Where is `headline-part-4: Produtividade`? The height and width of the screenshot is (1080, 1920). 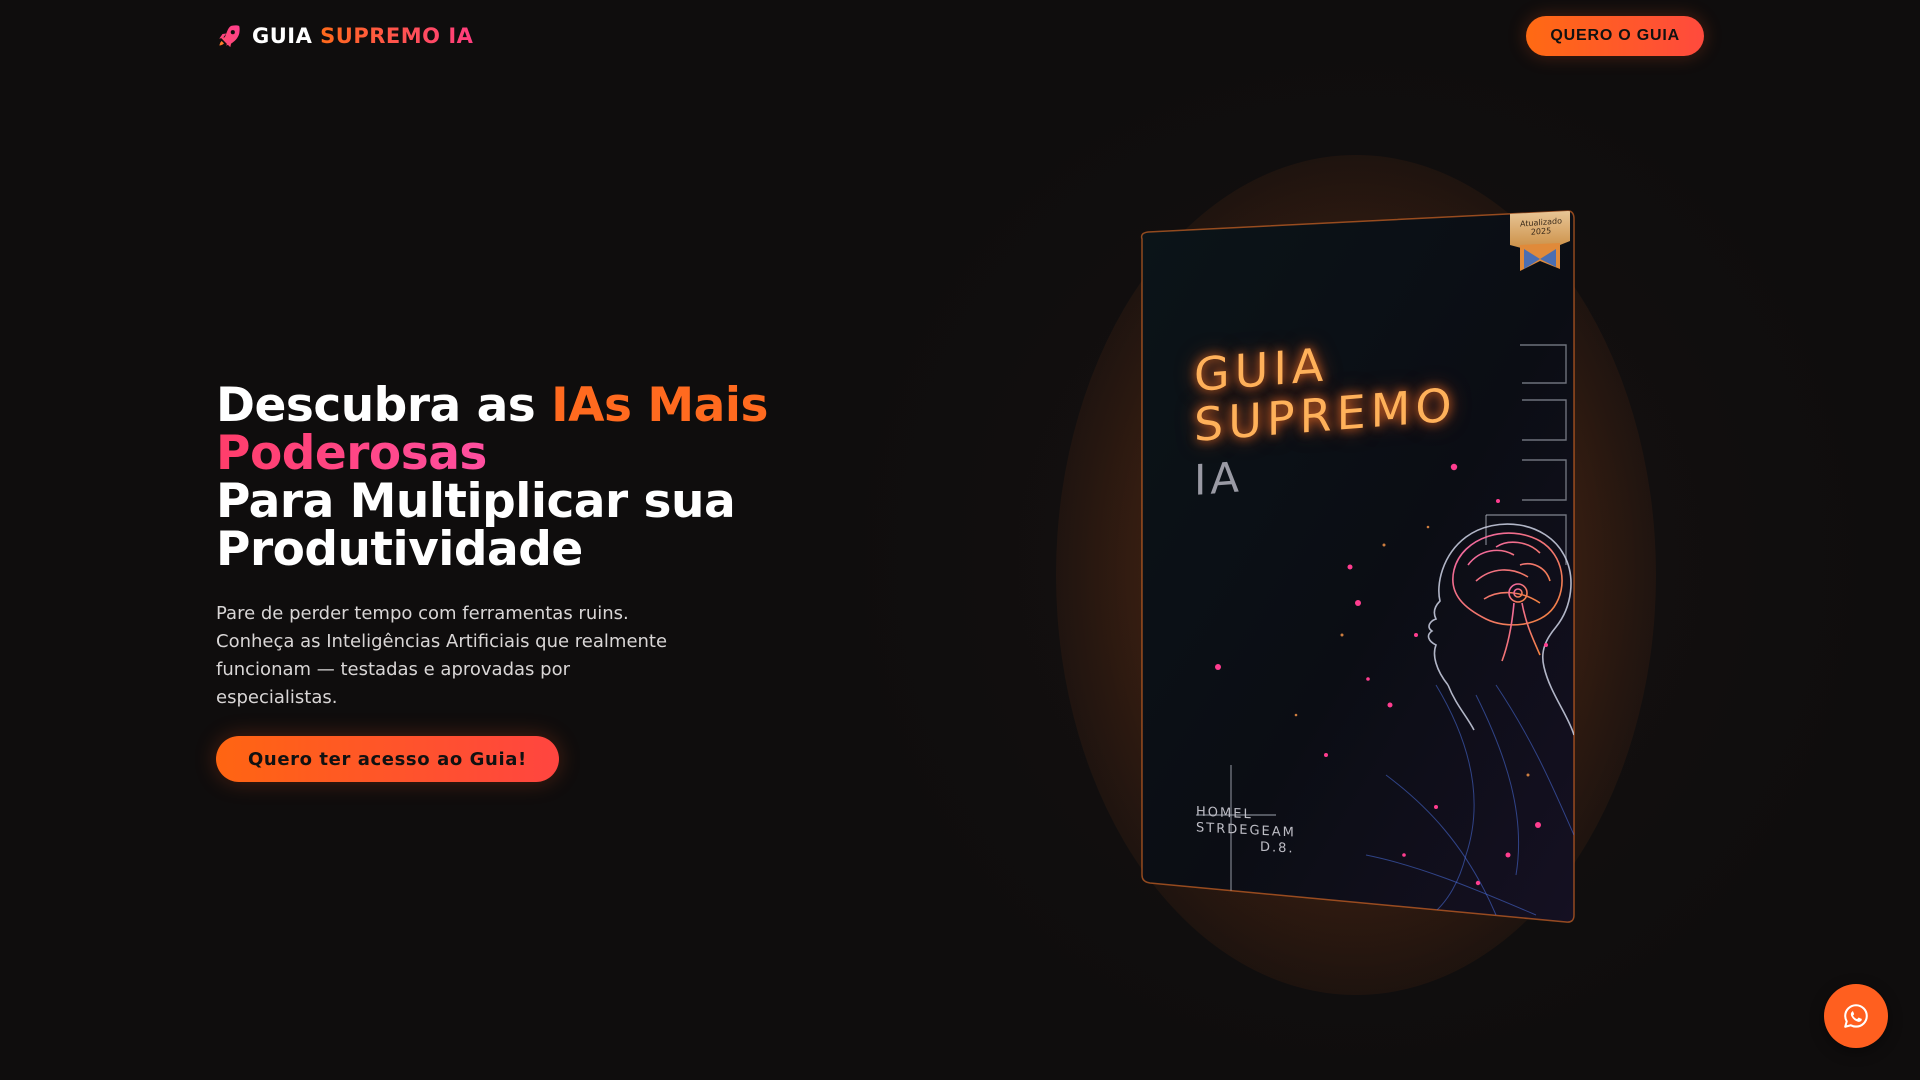
headline-part-4: Produtividade is located at coordinates (399, 549).